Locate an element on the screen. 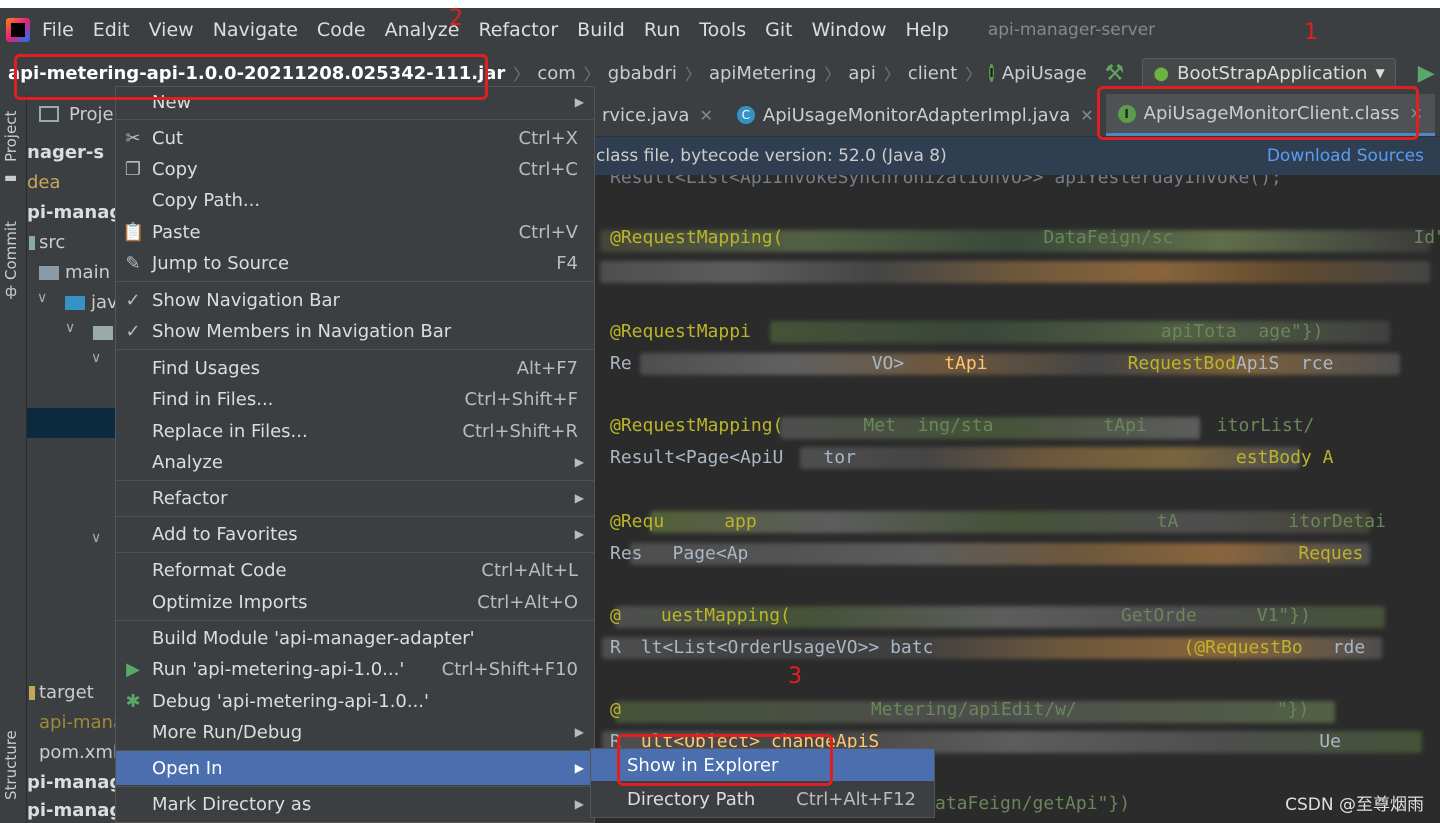 The image size is (1440, 823). copy-icon: ❐ is located at coordinates (133, 169).